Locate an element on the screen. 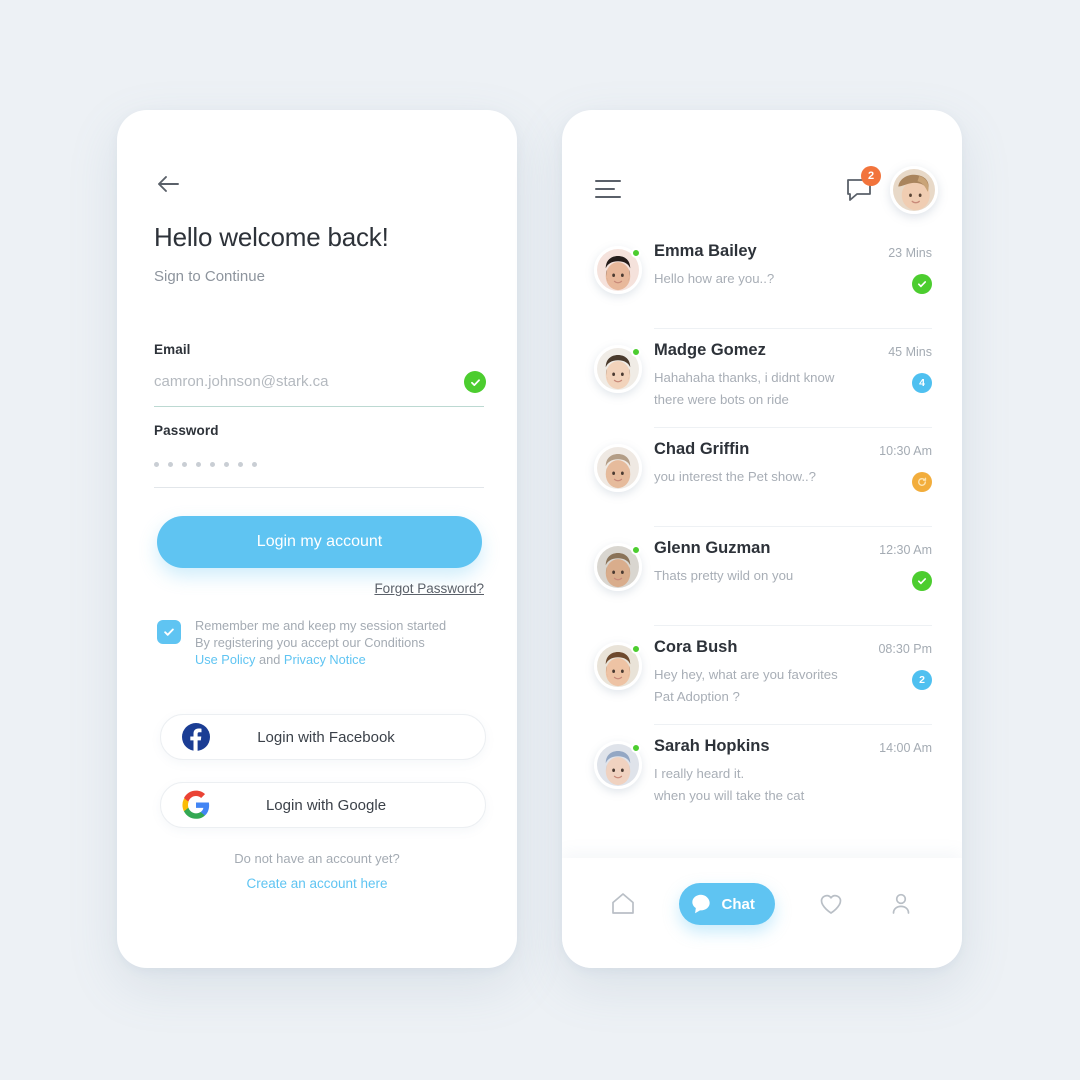 This screenshot has width=1080, height=1080. chat-preview: Hello how are you..? is located at coordinates (769, 279).